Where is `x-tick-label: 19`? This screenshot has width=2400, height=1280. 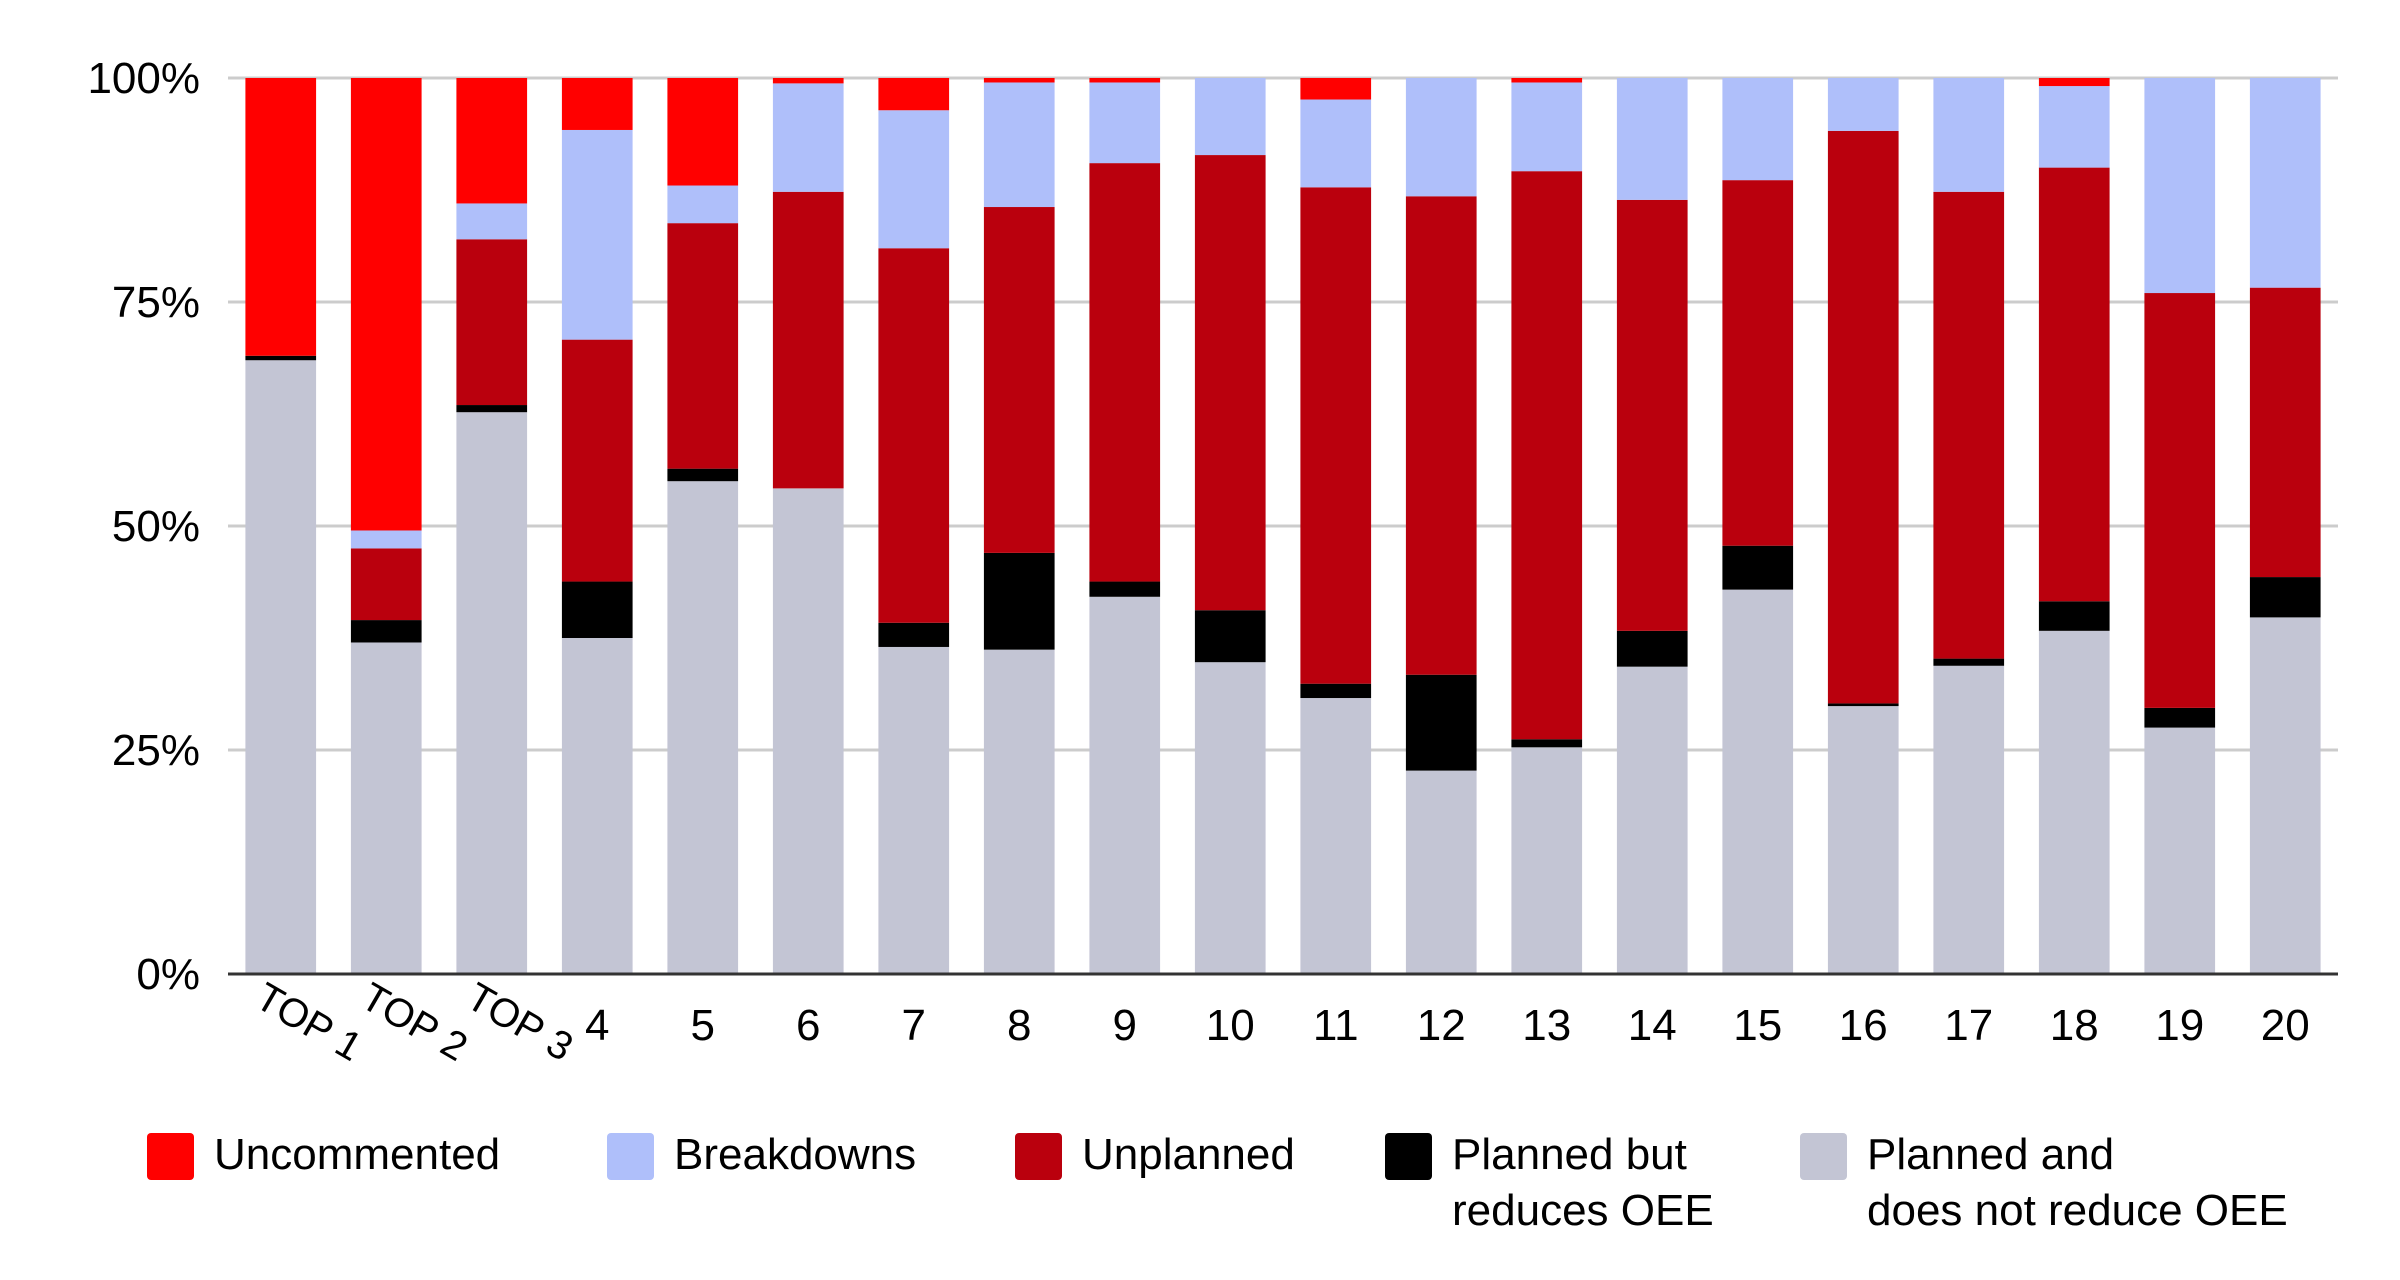
x-tick-label: 19 is located at coordinates (2179, 1025).